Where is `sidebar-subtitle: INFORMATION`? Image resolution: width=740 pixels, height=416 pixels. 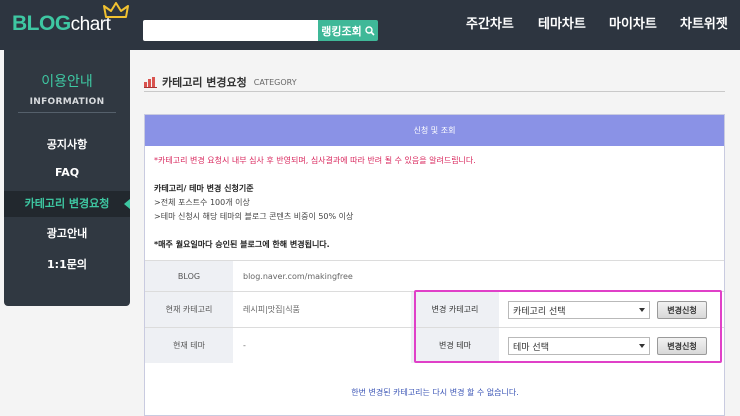
sidebar-subtitle: INFORMATION is located at coordinates (67, 102).